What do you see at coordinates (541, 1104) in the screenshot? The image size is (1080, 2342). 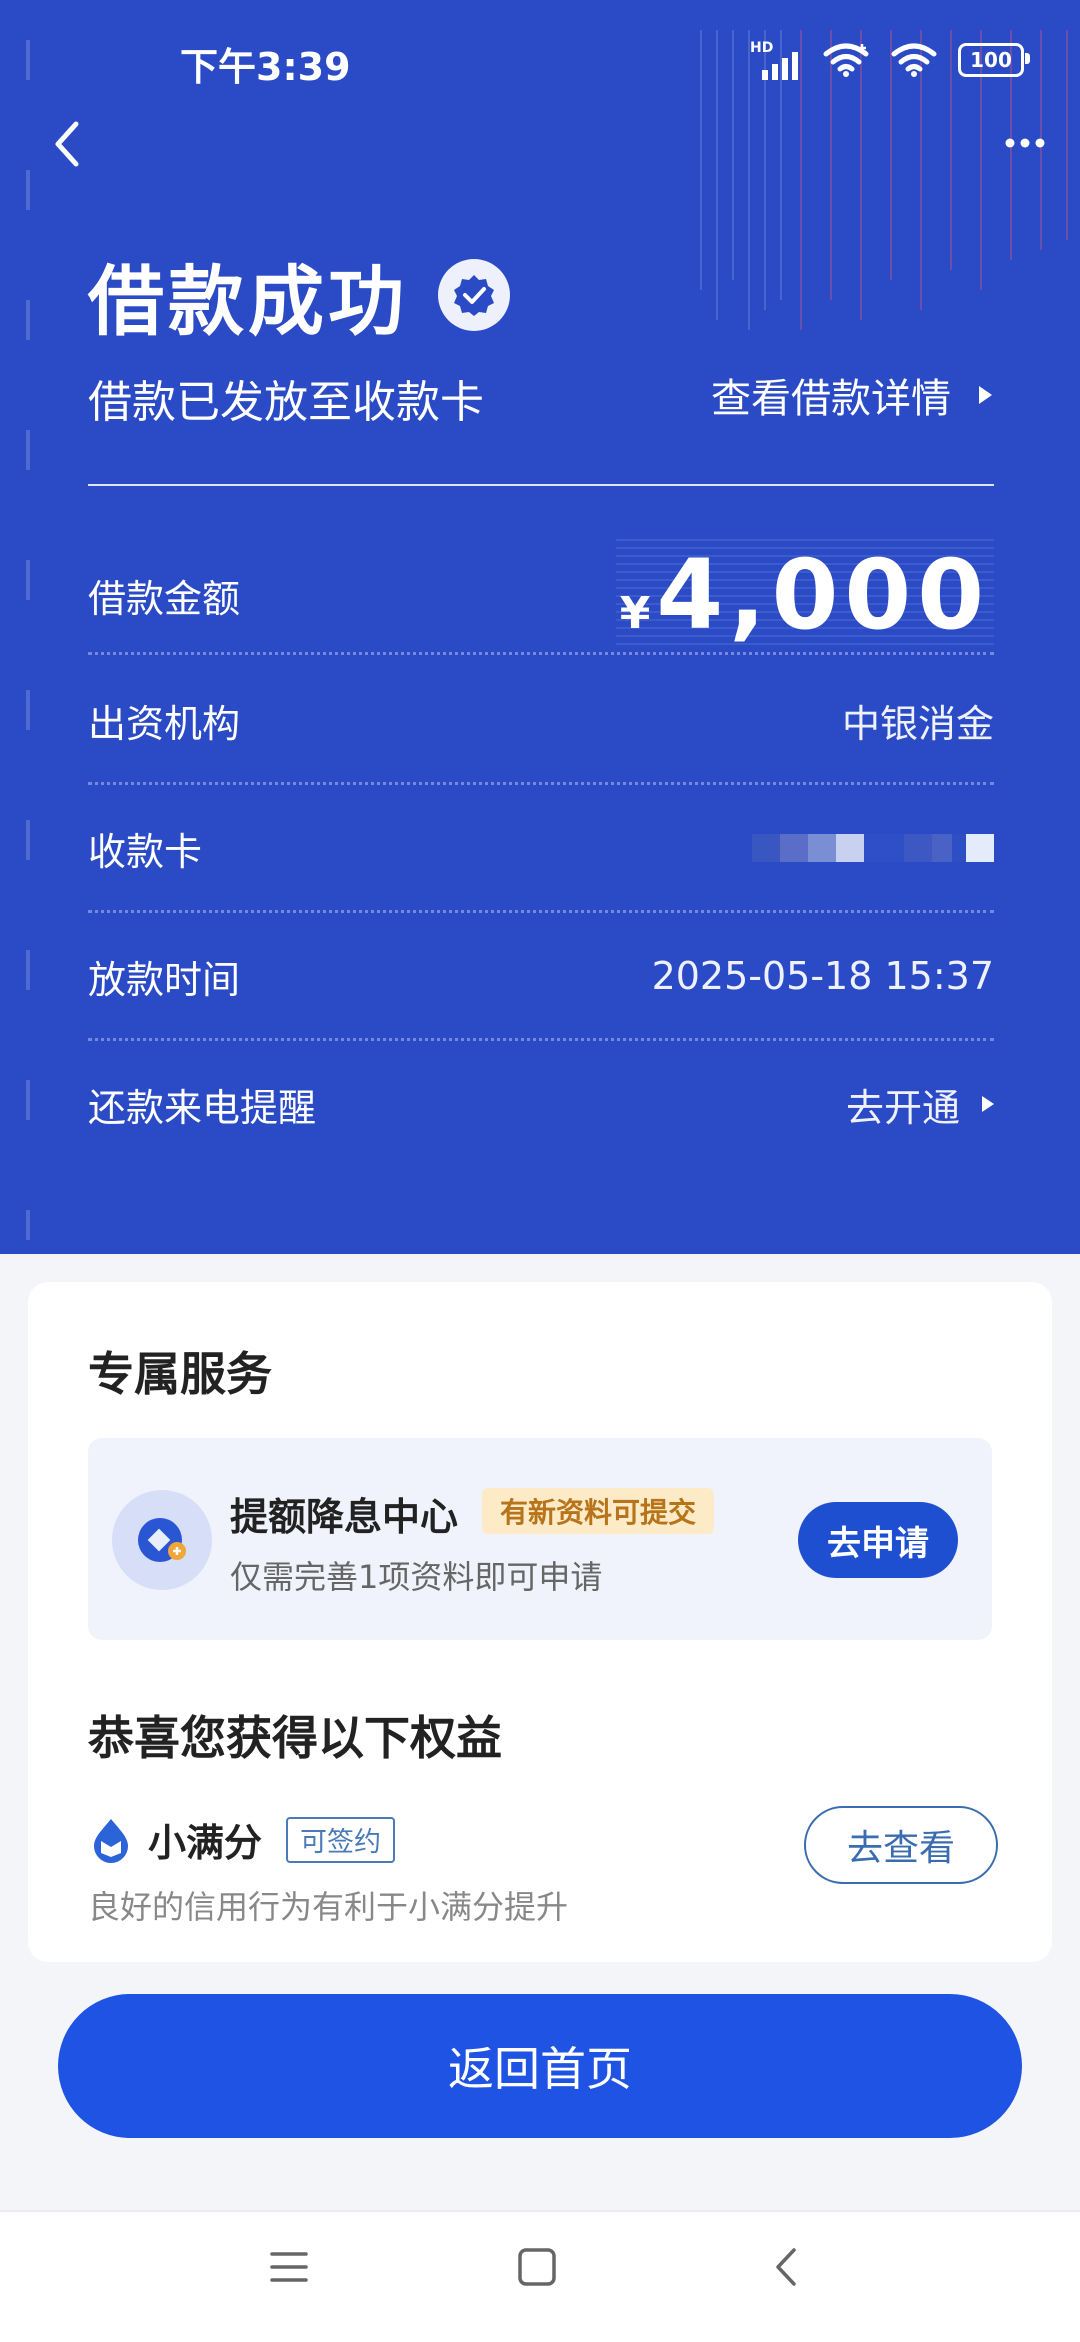 I see `reminder-row: 还款来电提醒 去开通` at bounding box center [541, 1104].